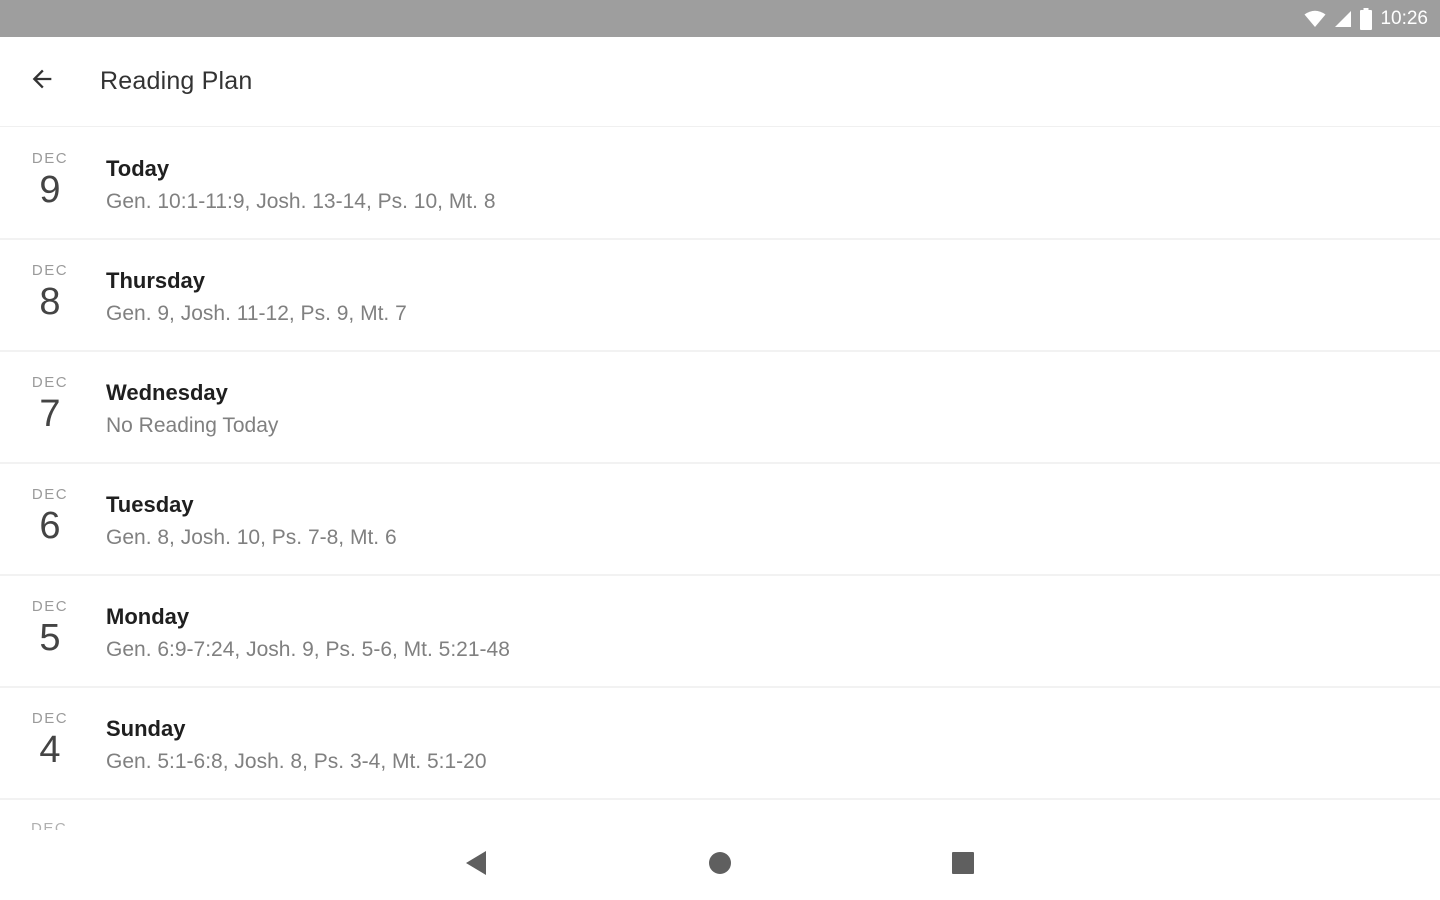  I want to click on nav-home-icon, so click(720, 865).